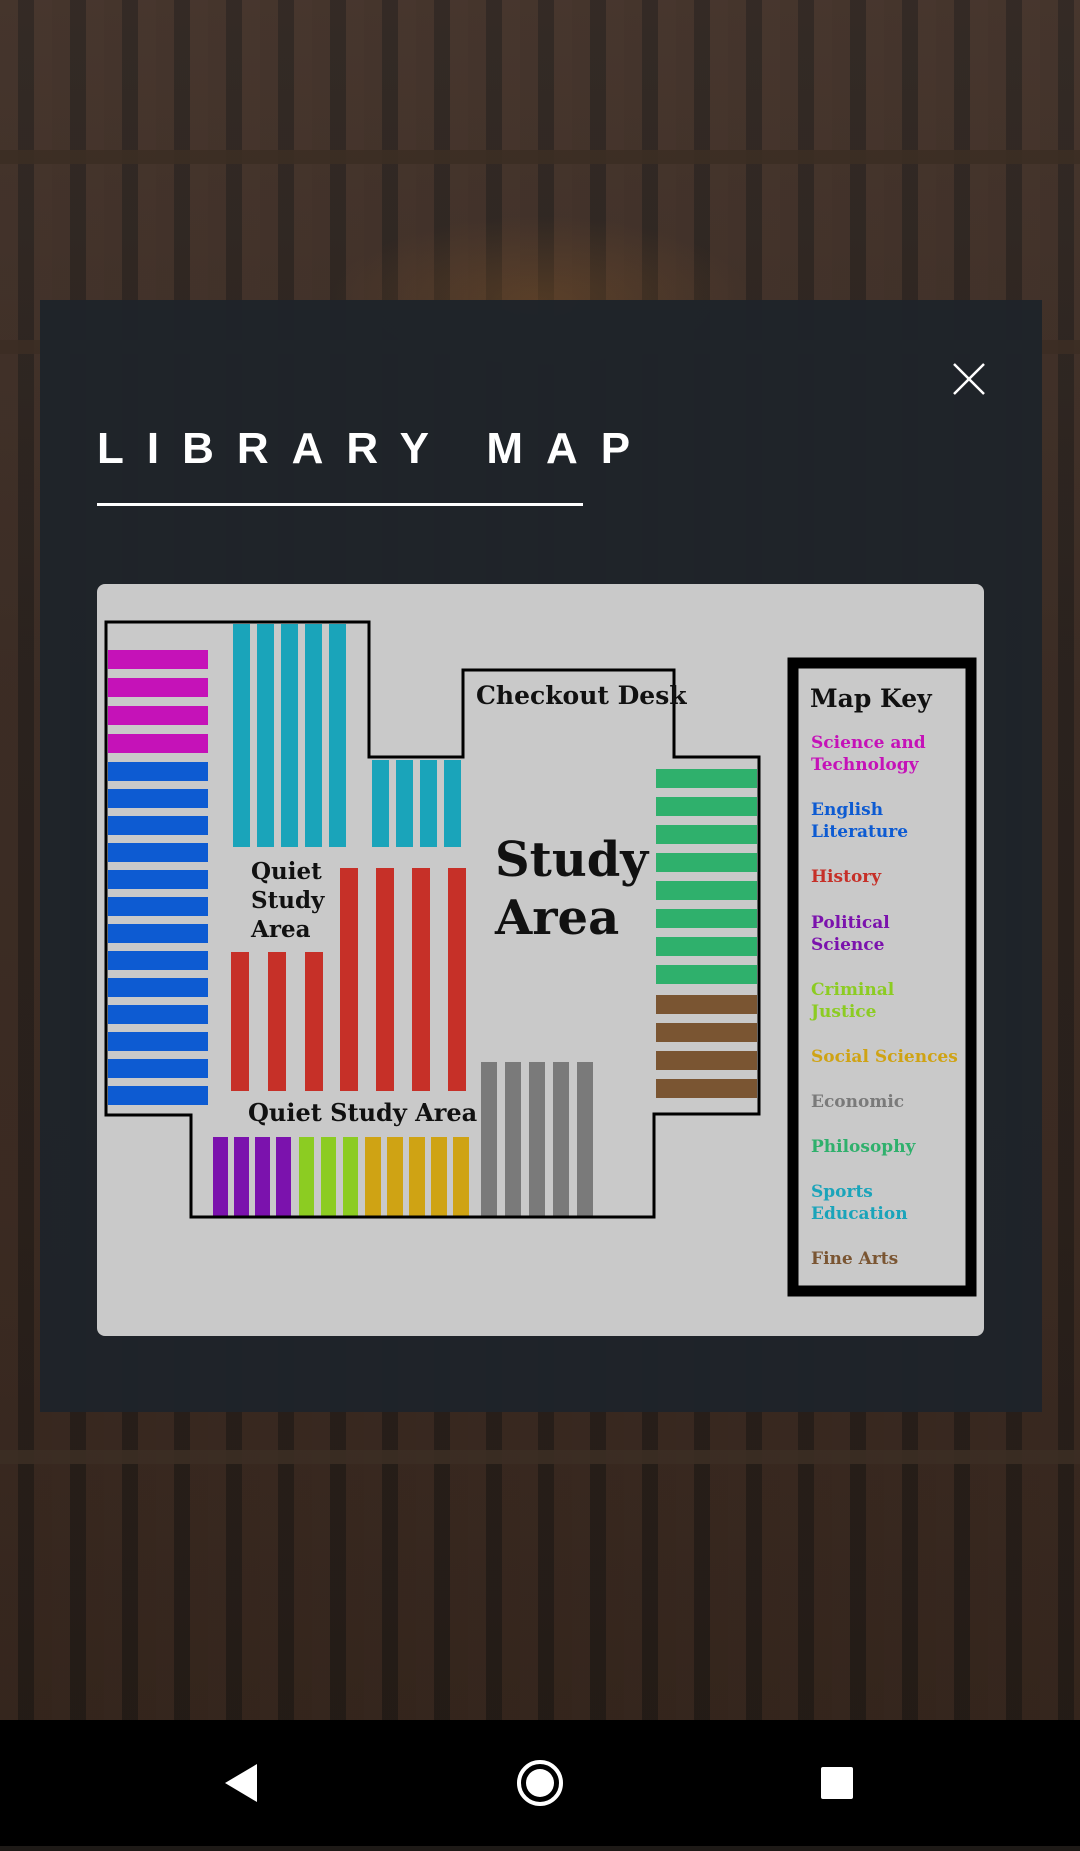 This screenshot has width=1080, height=1851. What do you see at coordinates (859, 832) in the screenshot?
I see `map-key-item: Literature` at bounding box center [859, 832].